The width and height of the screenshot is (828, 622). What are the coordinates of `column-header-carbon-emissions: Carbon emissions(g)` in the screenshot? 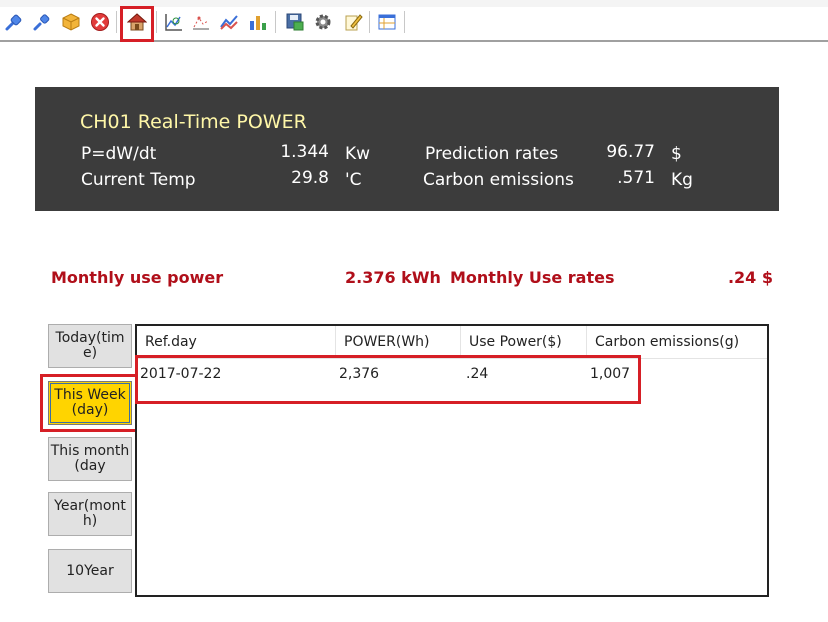 It's located at (677, 342).